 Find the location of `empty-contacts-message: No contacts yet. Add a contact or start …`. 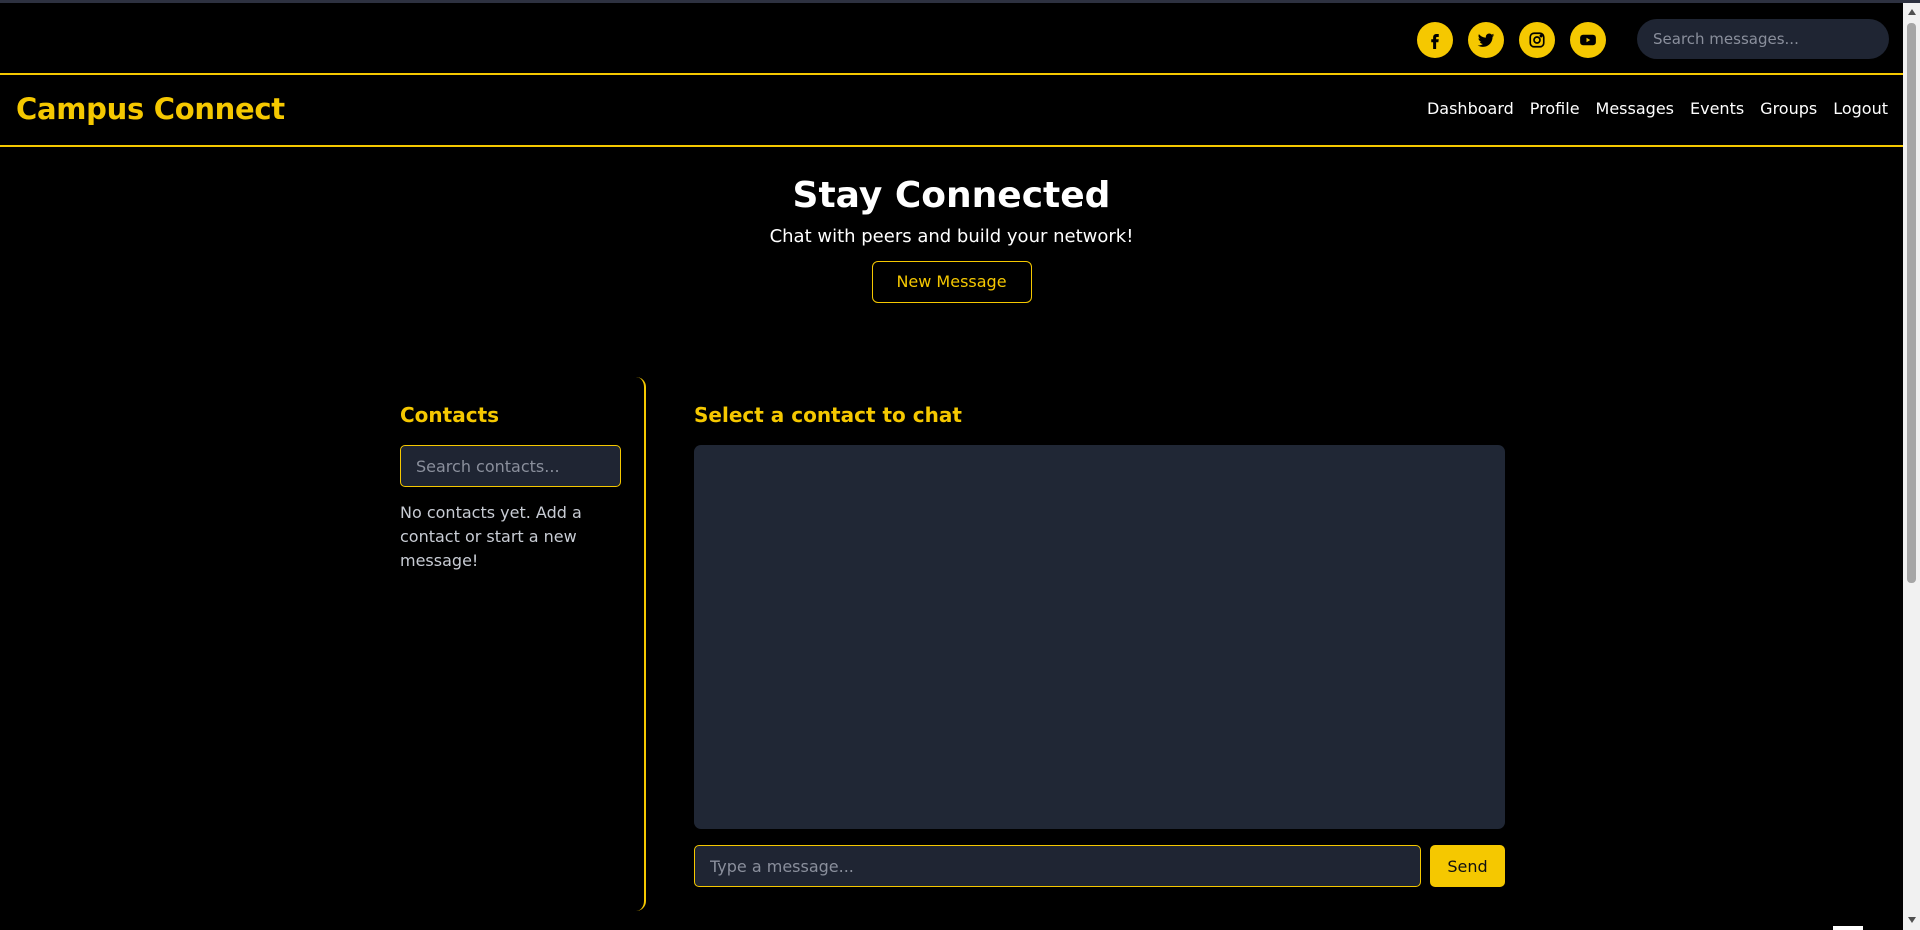

empty-contacts-message: No contacts yet. Add a contact or start … is located at coordinates (491, 536).